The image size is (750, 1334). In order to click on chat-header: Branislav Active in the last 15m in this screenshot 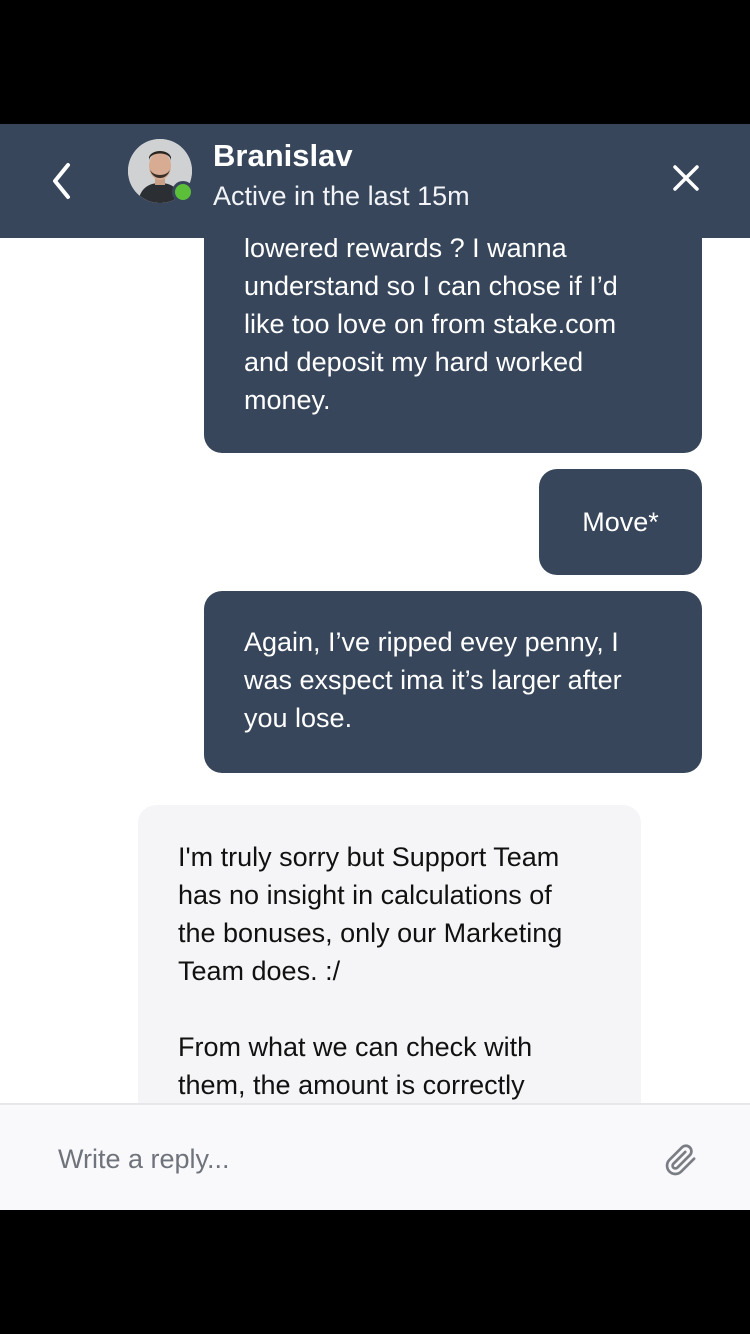, I will do `click(375, 181)`.